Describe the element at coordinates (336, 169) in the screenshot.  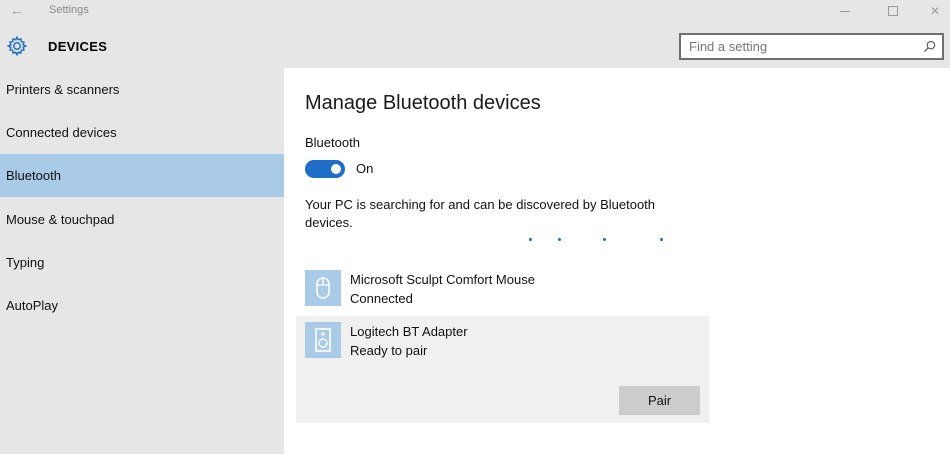
I see `toggle-knob` at that location.